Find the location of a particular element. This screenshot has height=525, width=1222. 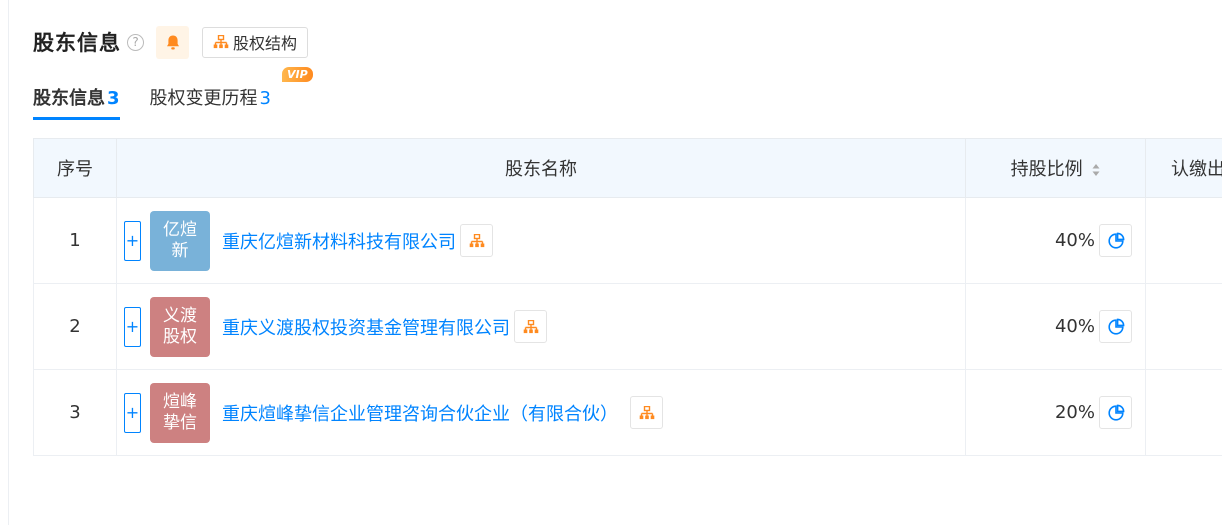

bell-icon is located at coordinates (172, 42).